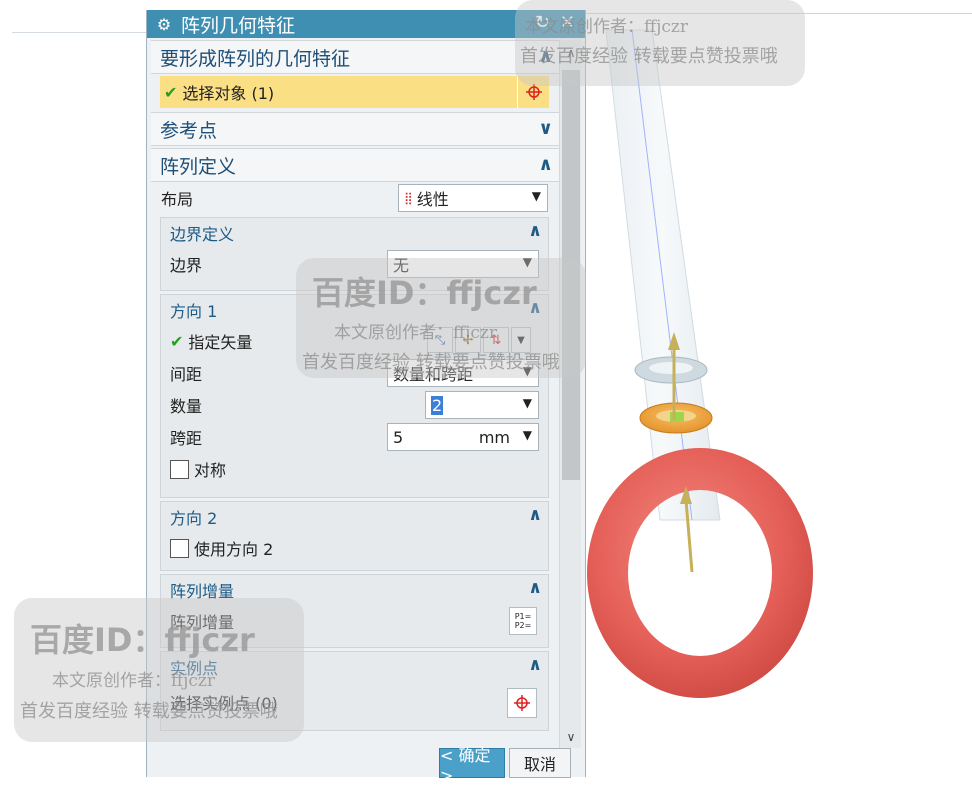  What do you see at coordinates (189, 130) in the screenshot?
I see `section-reference-point-title: 参考点` at bounding box center [189, 130].